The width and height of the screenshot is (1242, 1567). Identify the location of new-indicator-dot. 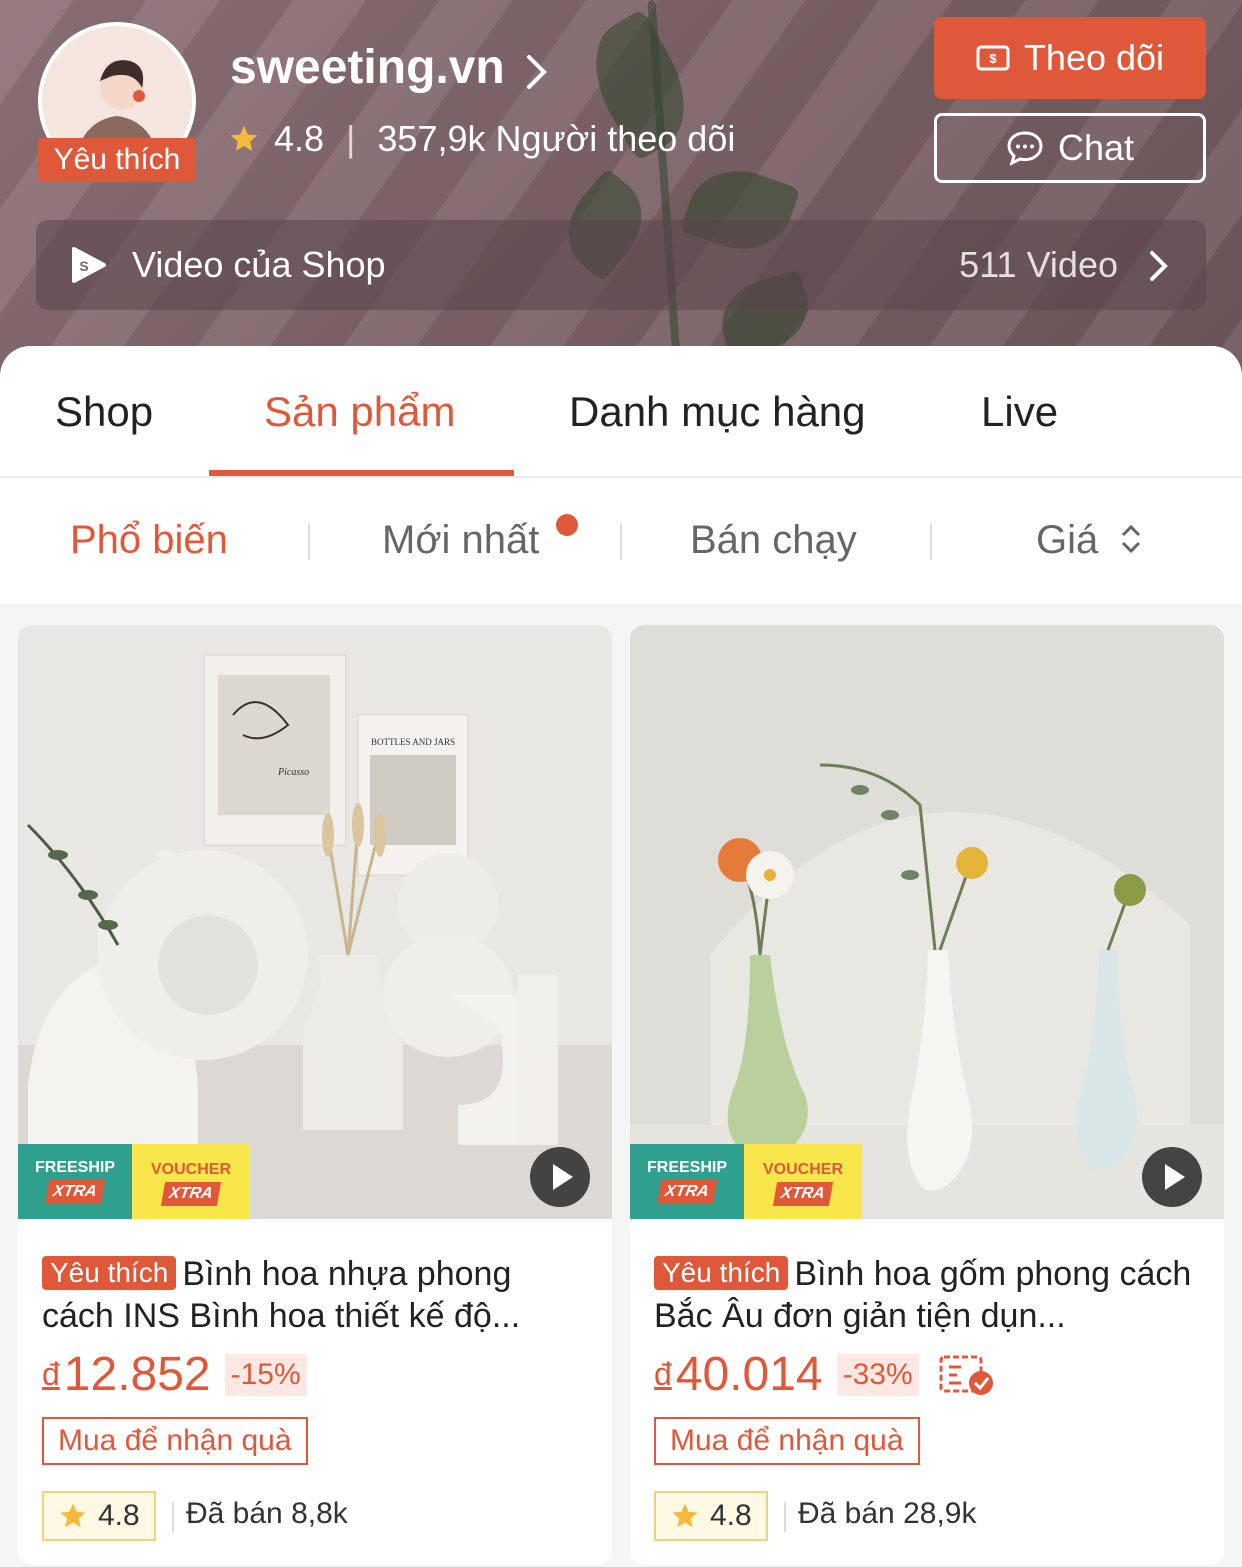
(567, 525).